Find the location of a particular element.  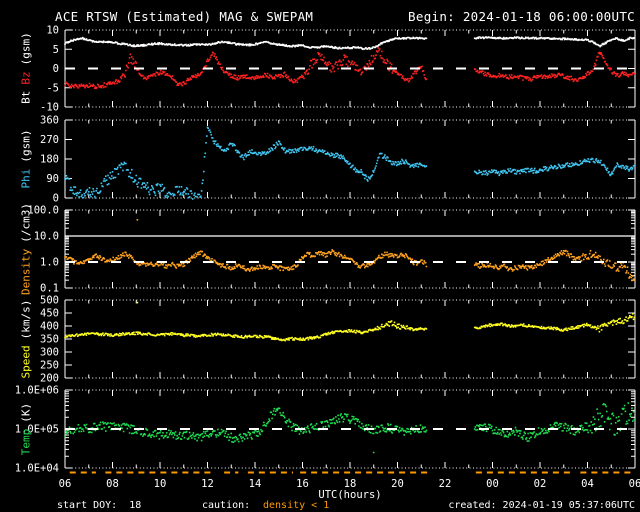

svg-text: 90 is located at coordinates (52, 179).